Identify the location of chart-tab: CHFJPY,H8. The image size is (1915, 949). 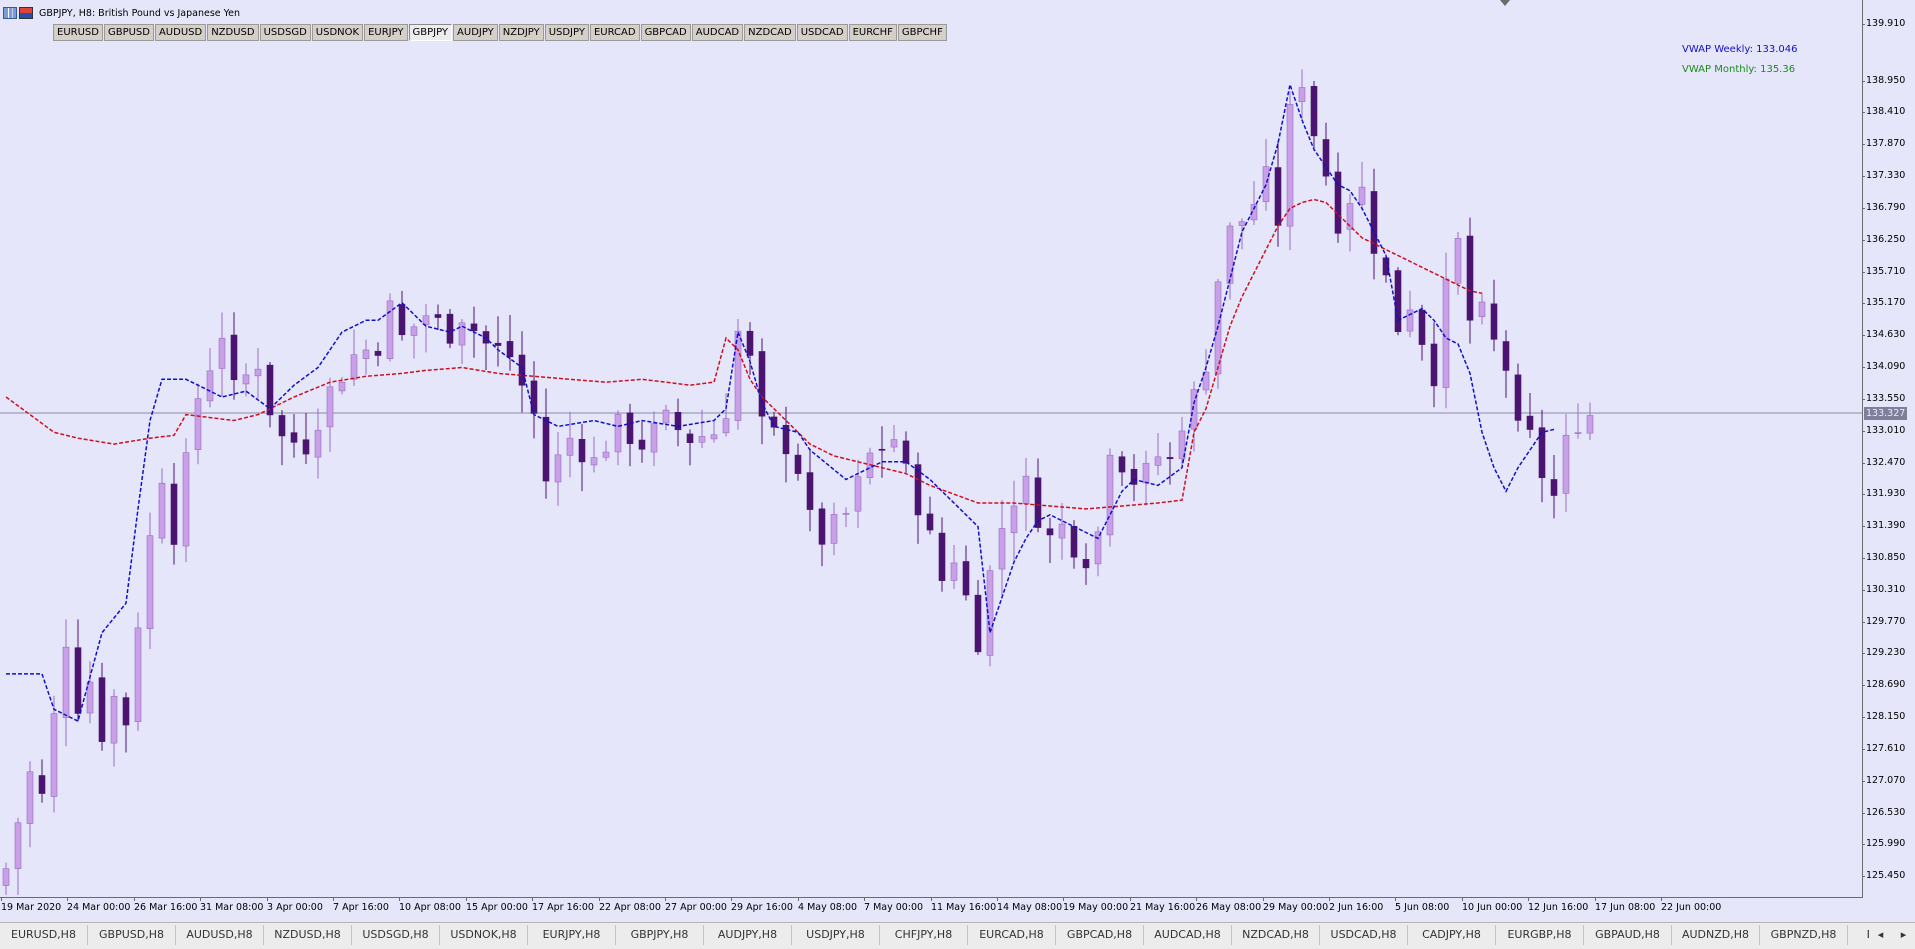
(924, 935).